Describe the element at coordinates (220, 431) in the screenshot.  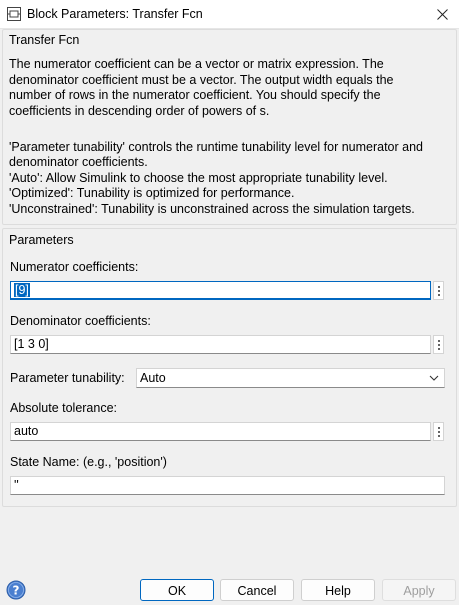
I see `abs-tol-input: auto` at that location.